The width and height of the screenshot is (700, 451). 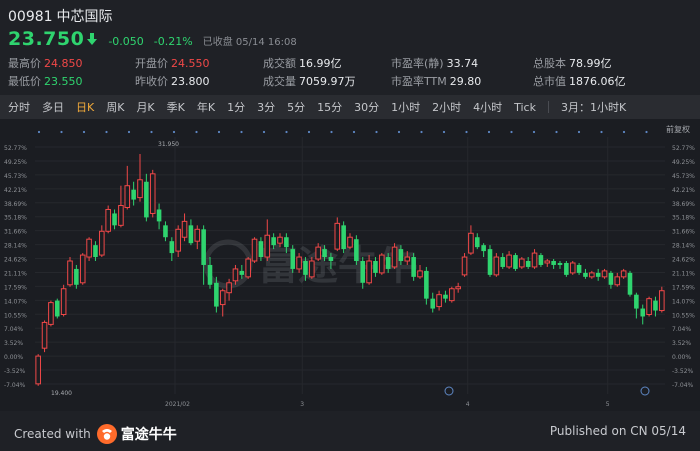 I want to click on tab-15min: 15分, so click(x=329, y=107).